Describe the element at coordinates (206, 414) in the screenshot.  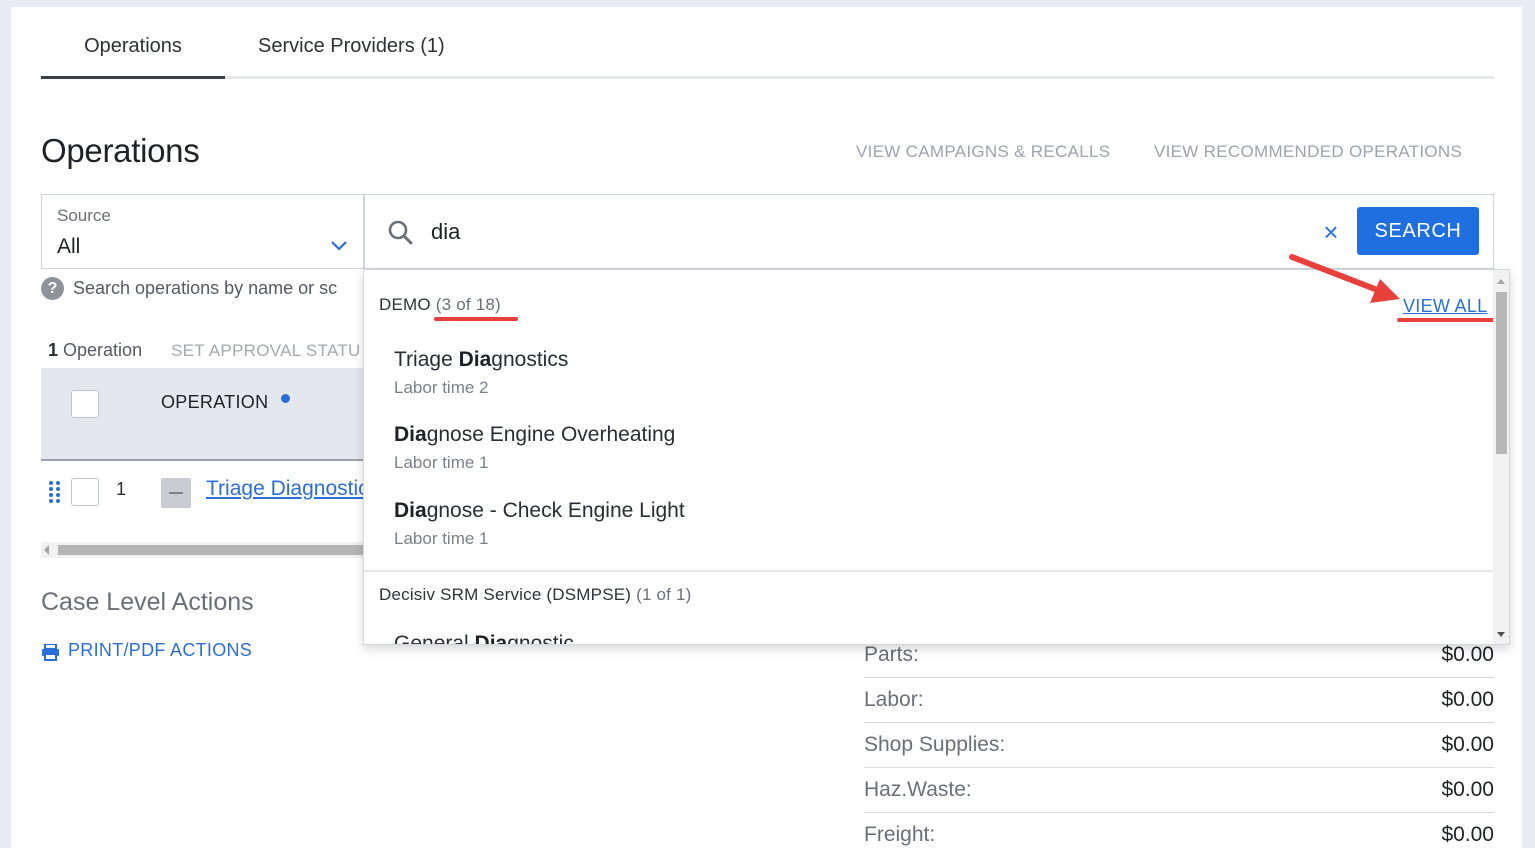
I see `operations-table-header: OPERATION` at that location.